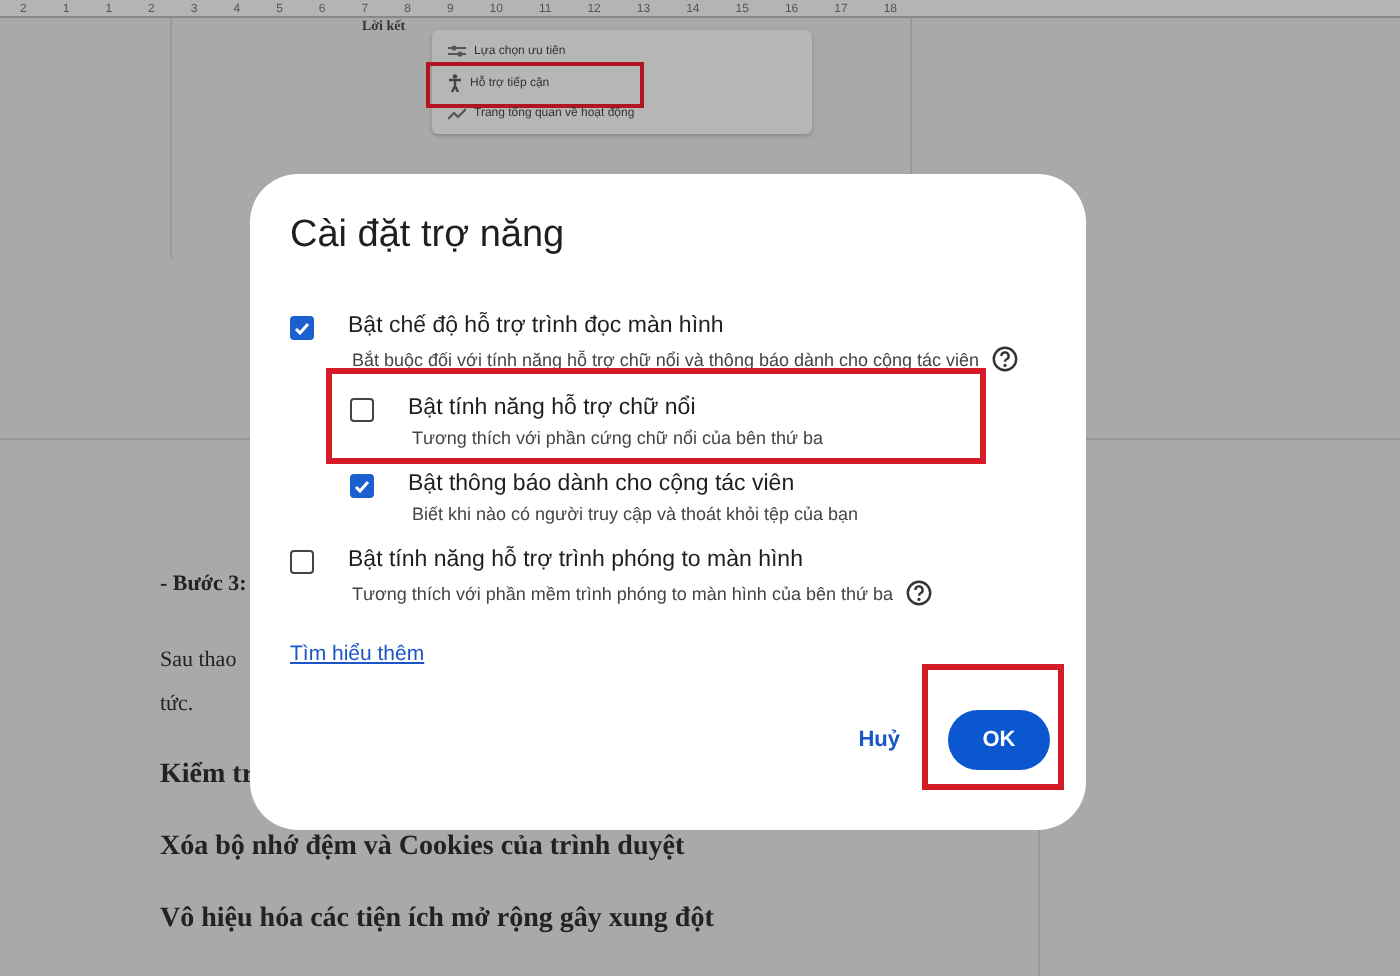  I want to click on sliders-icon, so click(457, 51).